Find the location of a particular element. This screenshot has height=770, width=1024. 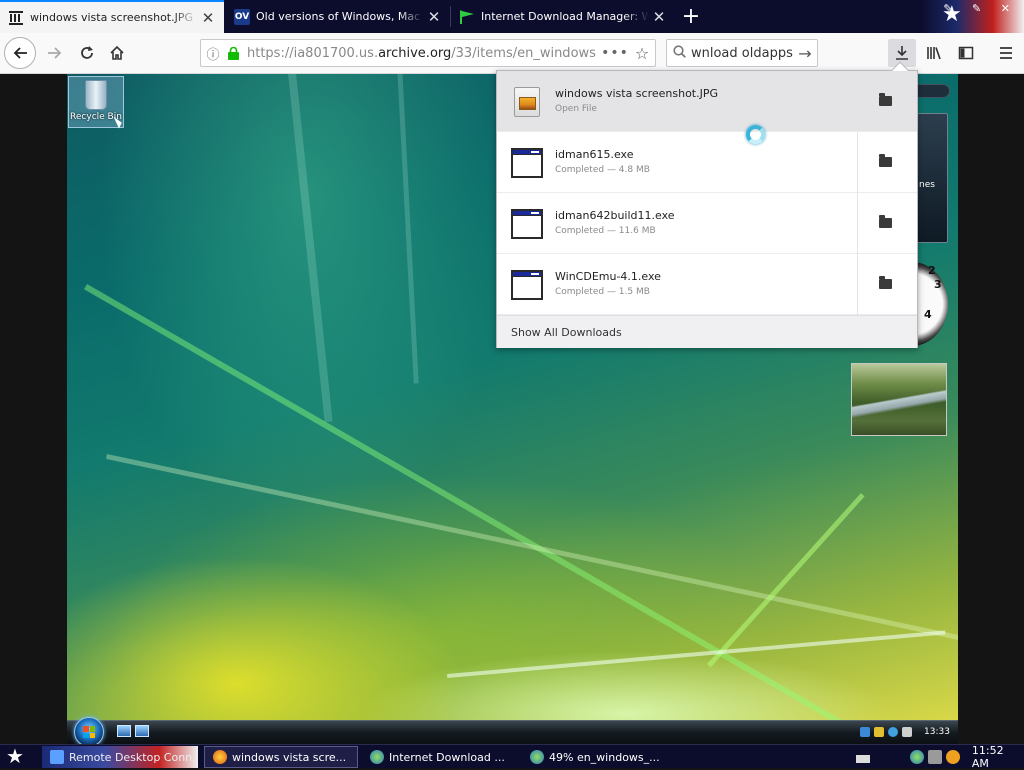

vista-system-tray: 13:33 is located at coordinates (908, 732).